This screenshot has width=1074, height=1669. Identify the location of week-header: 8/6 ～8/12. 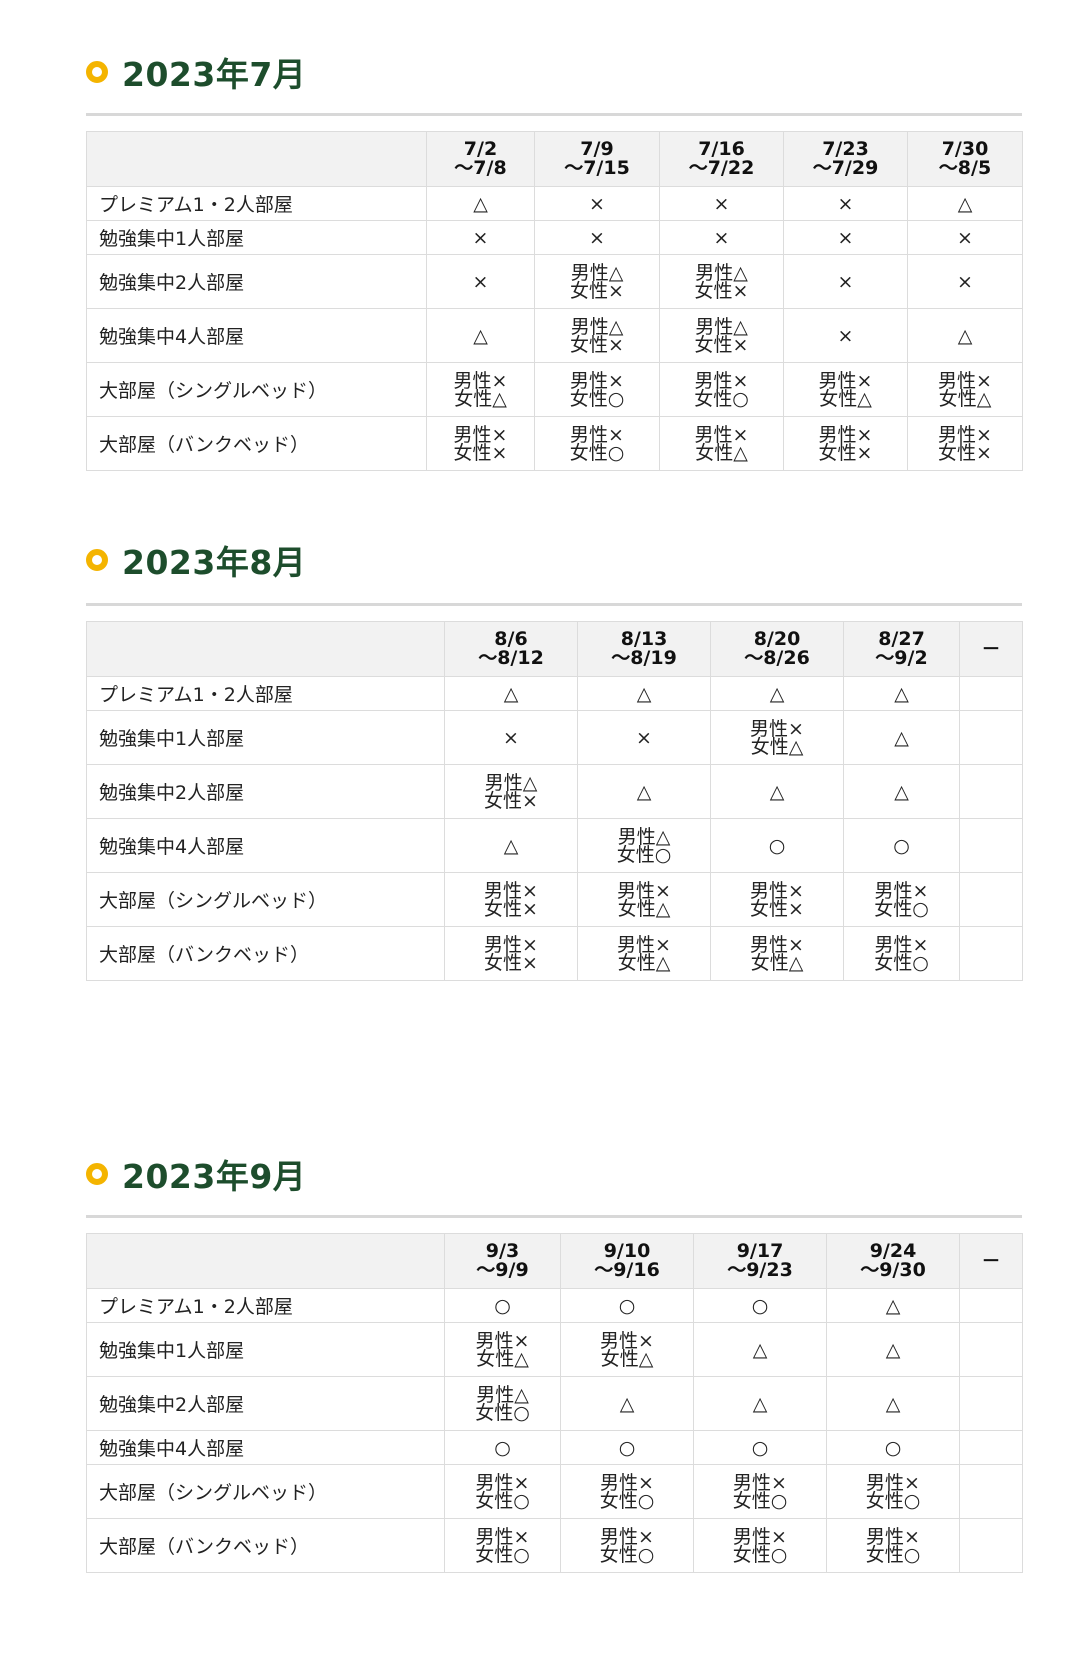
(511, 649).